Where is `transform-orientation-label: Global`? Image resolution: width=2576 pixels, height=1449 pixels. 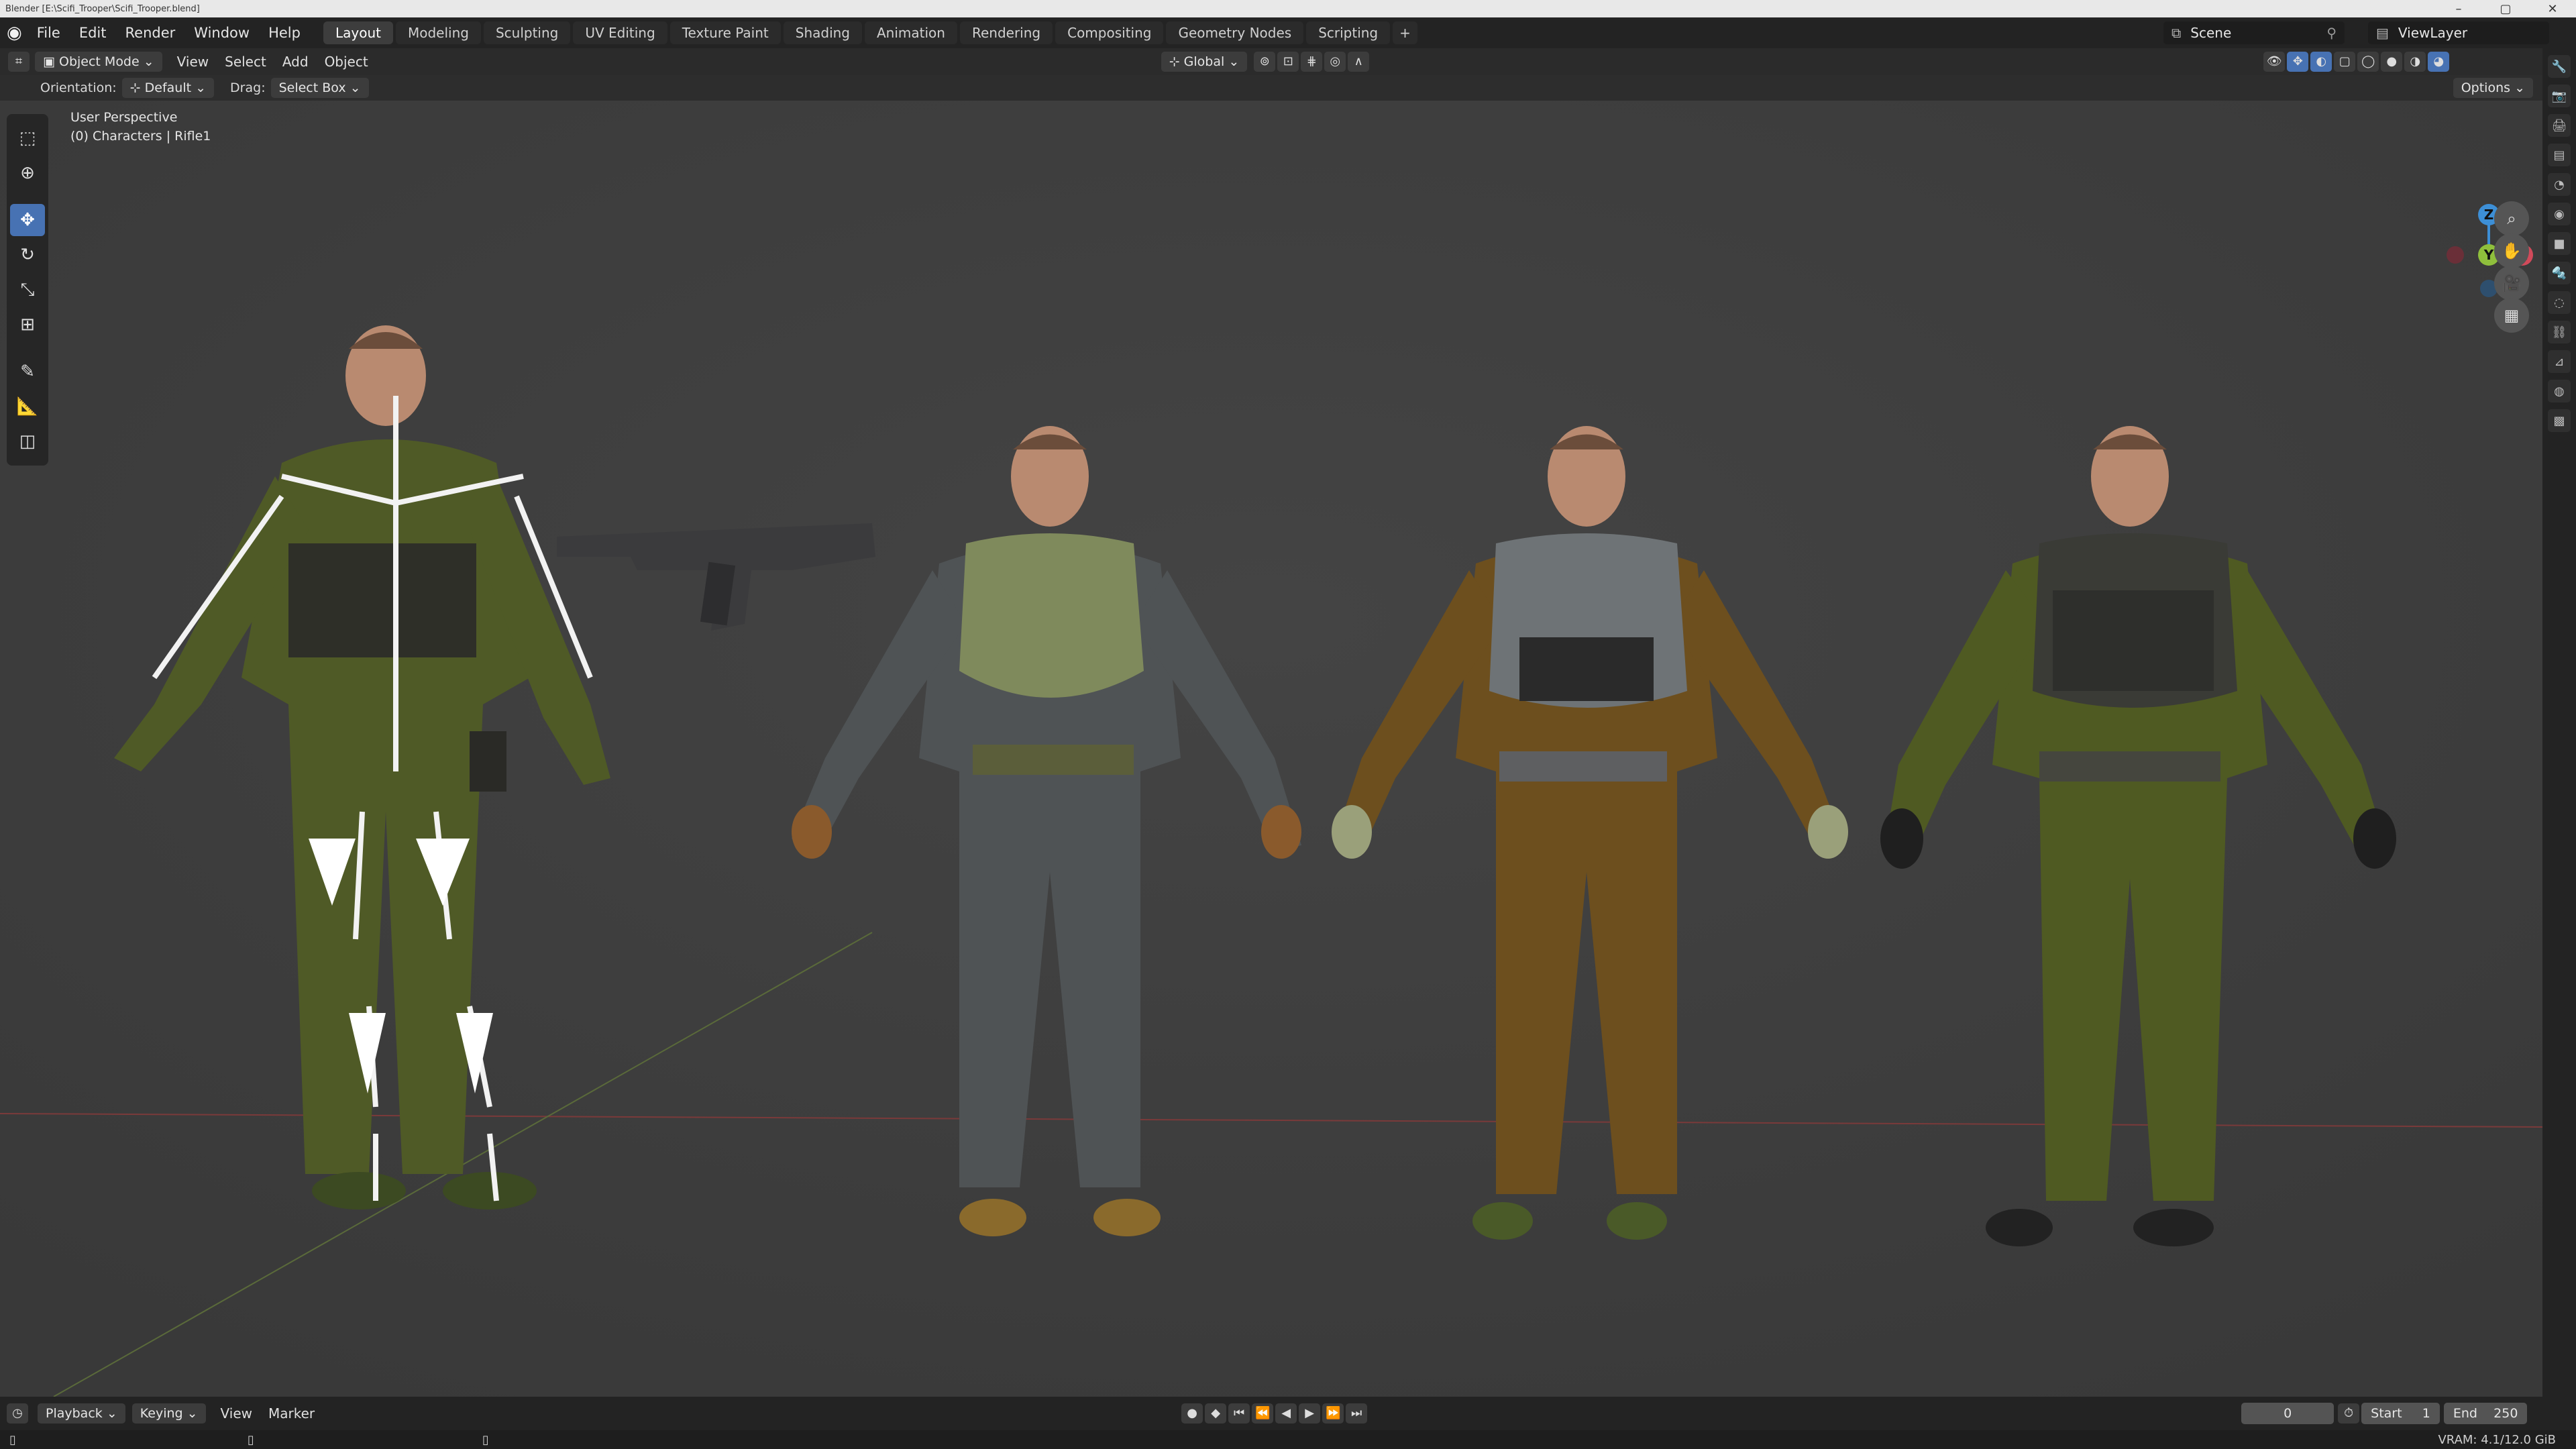
transform-orientation-label: Global is located at coordinates (1204, 61).